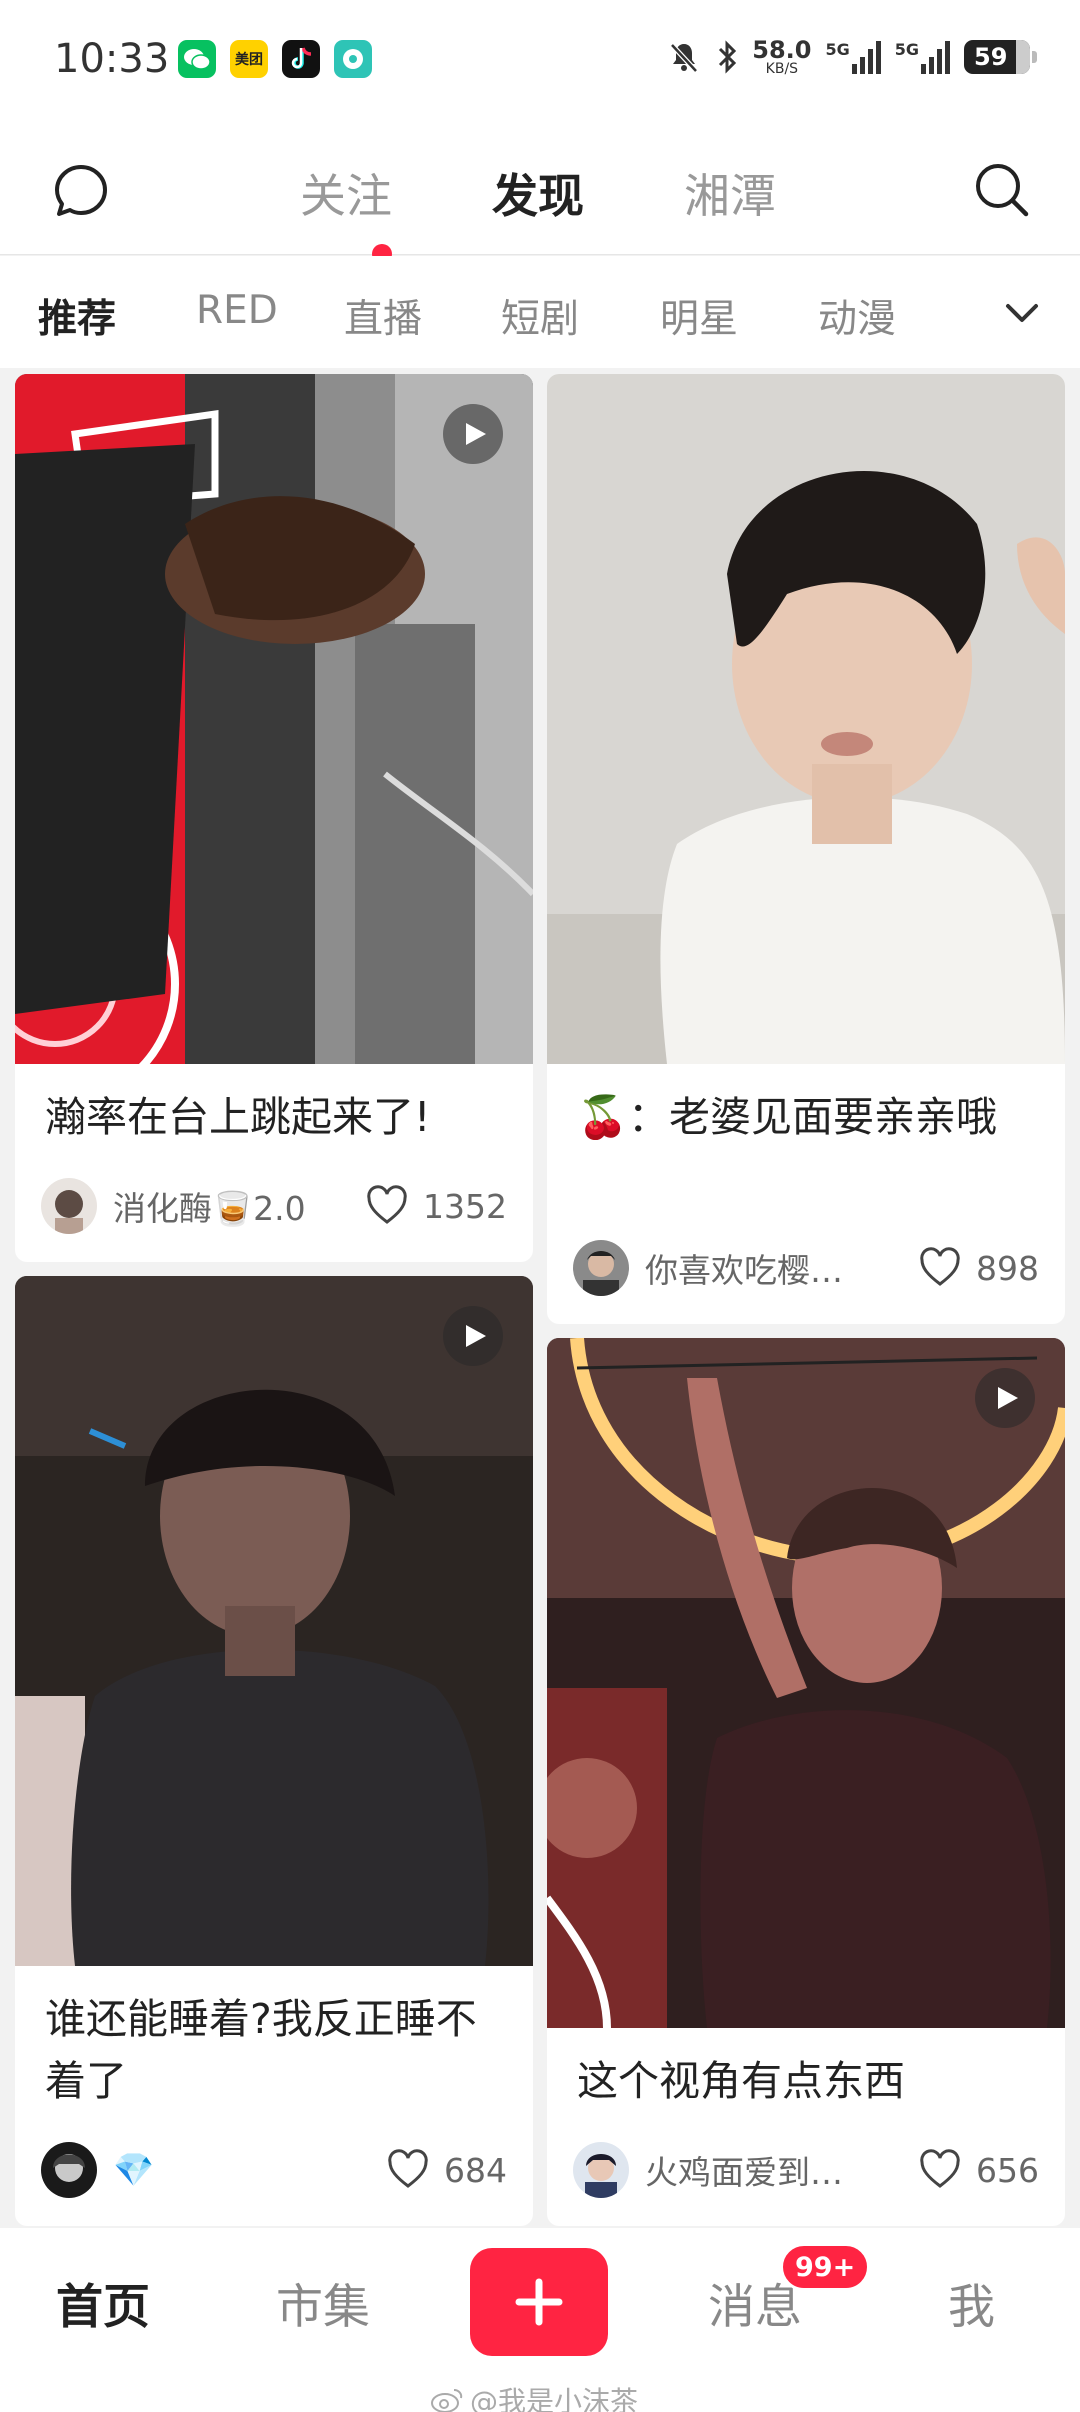  I want to click on weibo-icon, so click(447, 2400).